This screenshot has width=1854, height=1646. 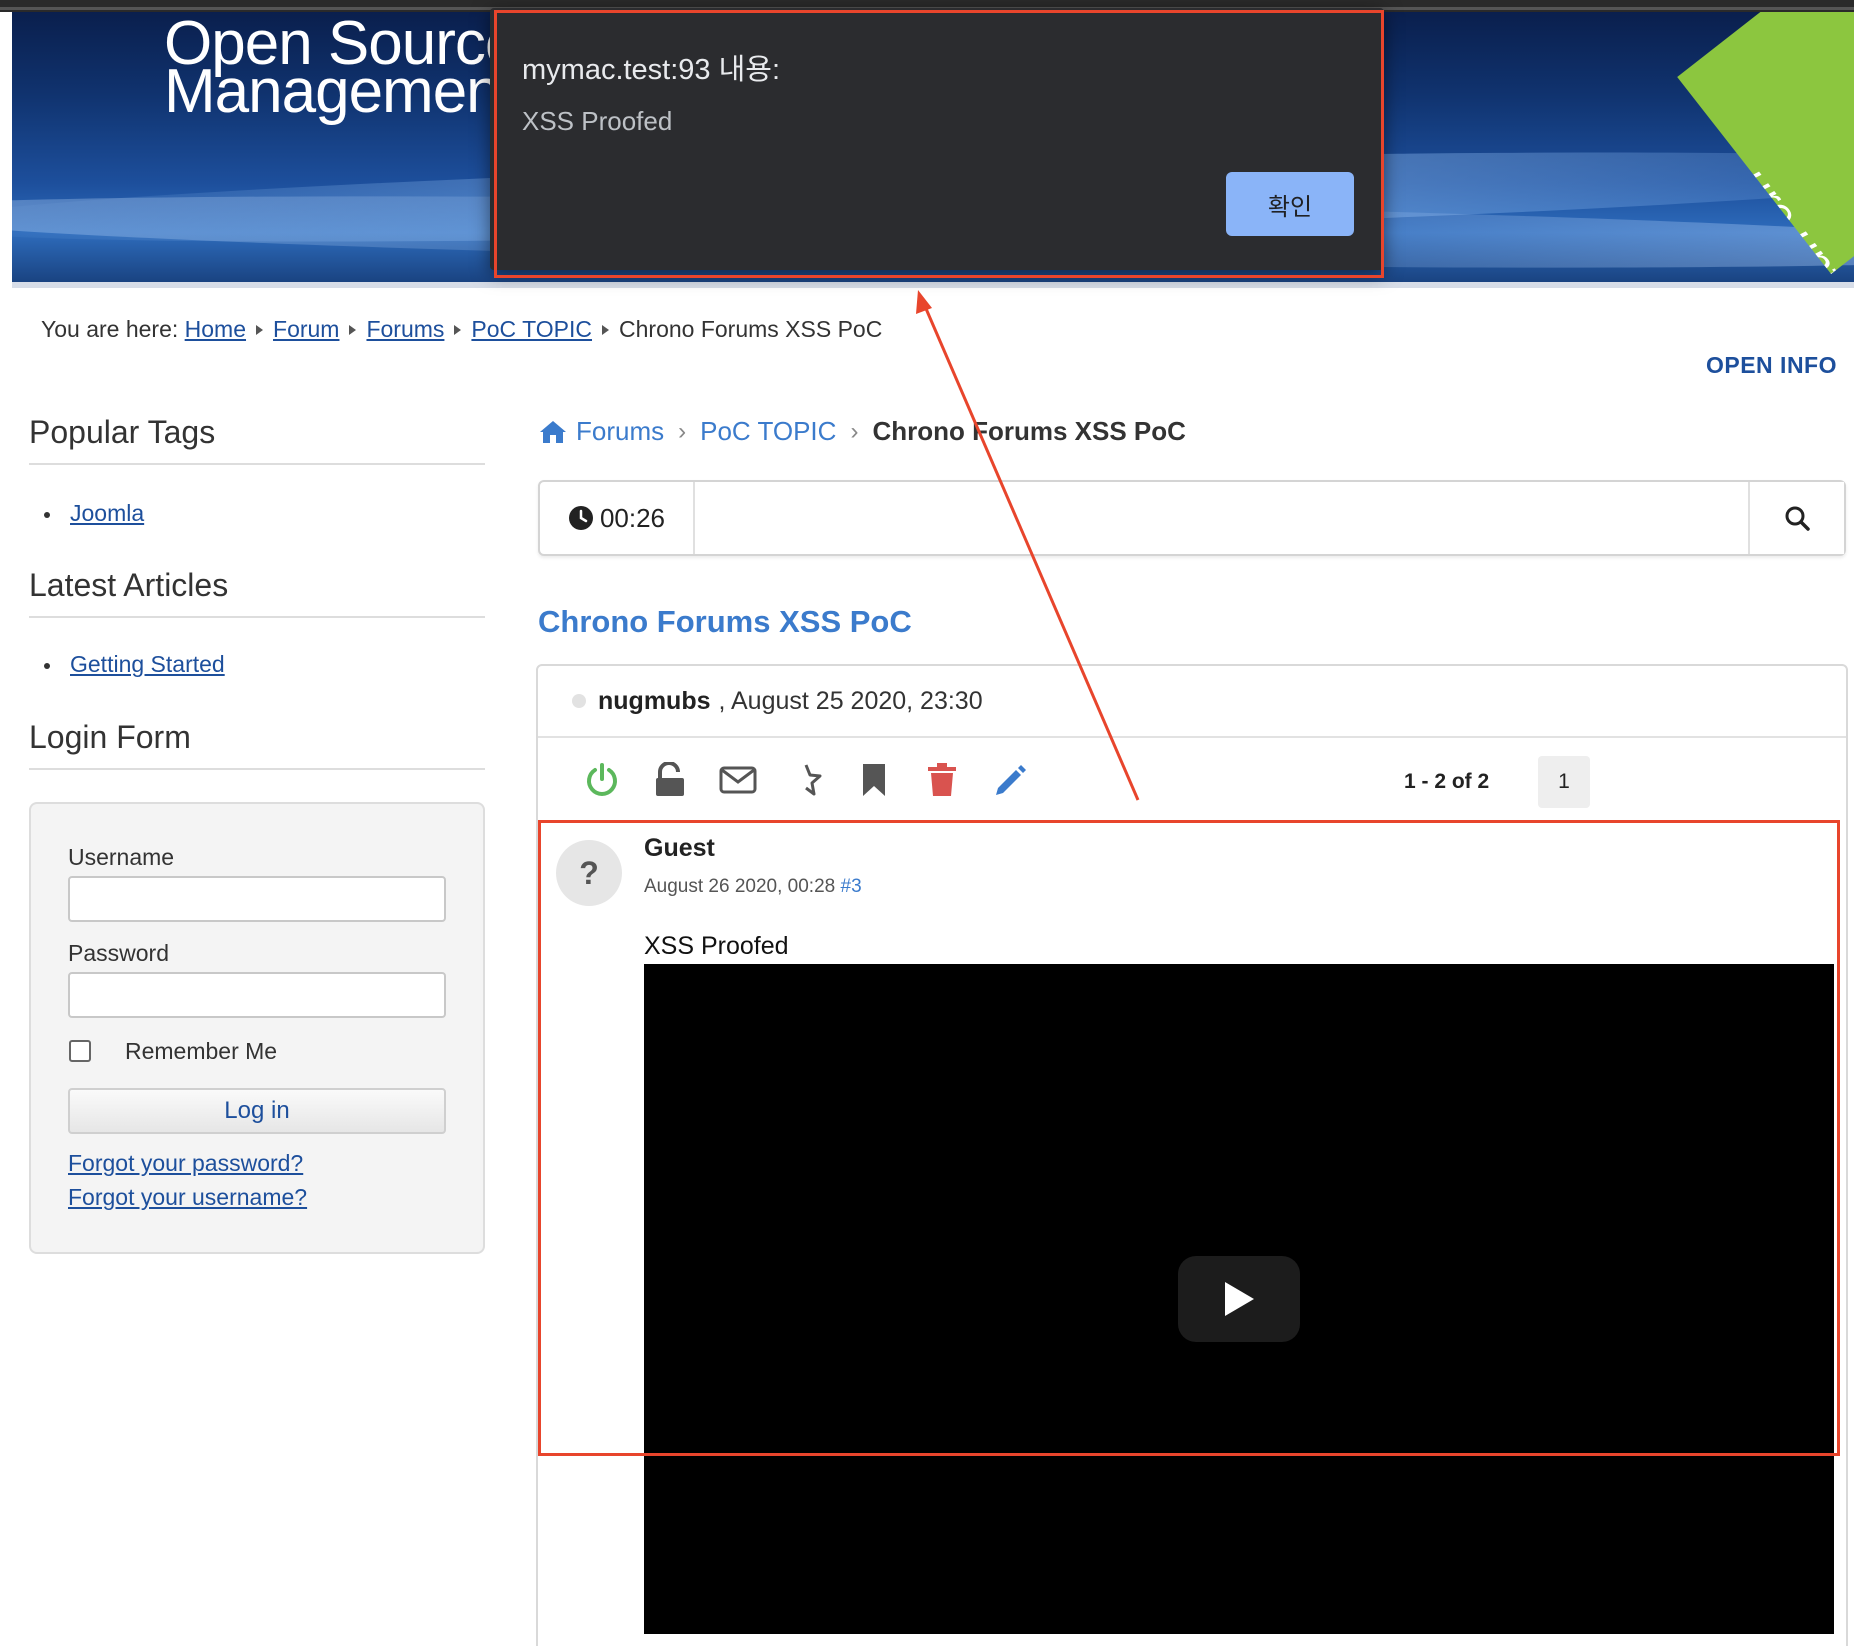 What do you see at coordinates (201, 1051) in the screenshot?
I see `remember-me-label: Remember Me` at bounding box center [201, 1051].